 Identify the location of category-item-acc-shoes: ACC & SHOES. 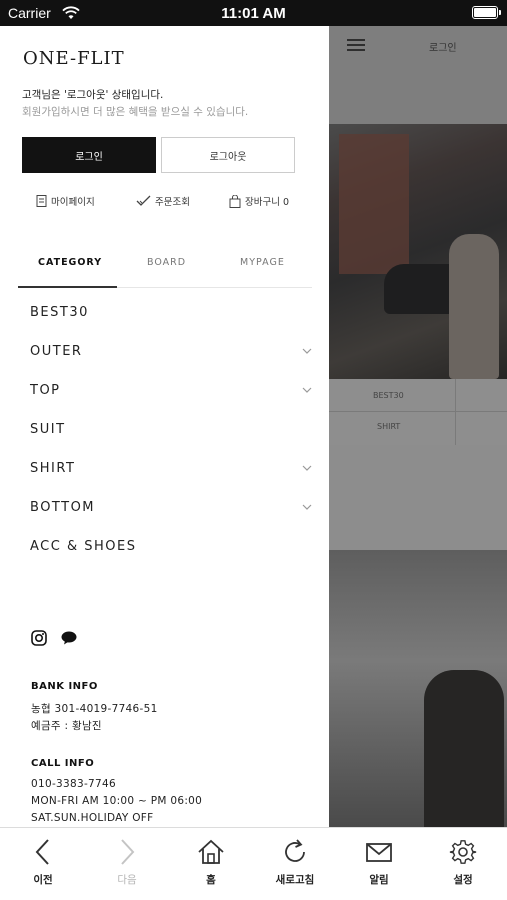
(83, 546).